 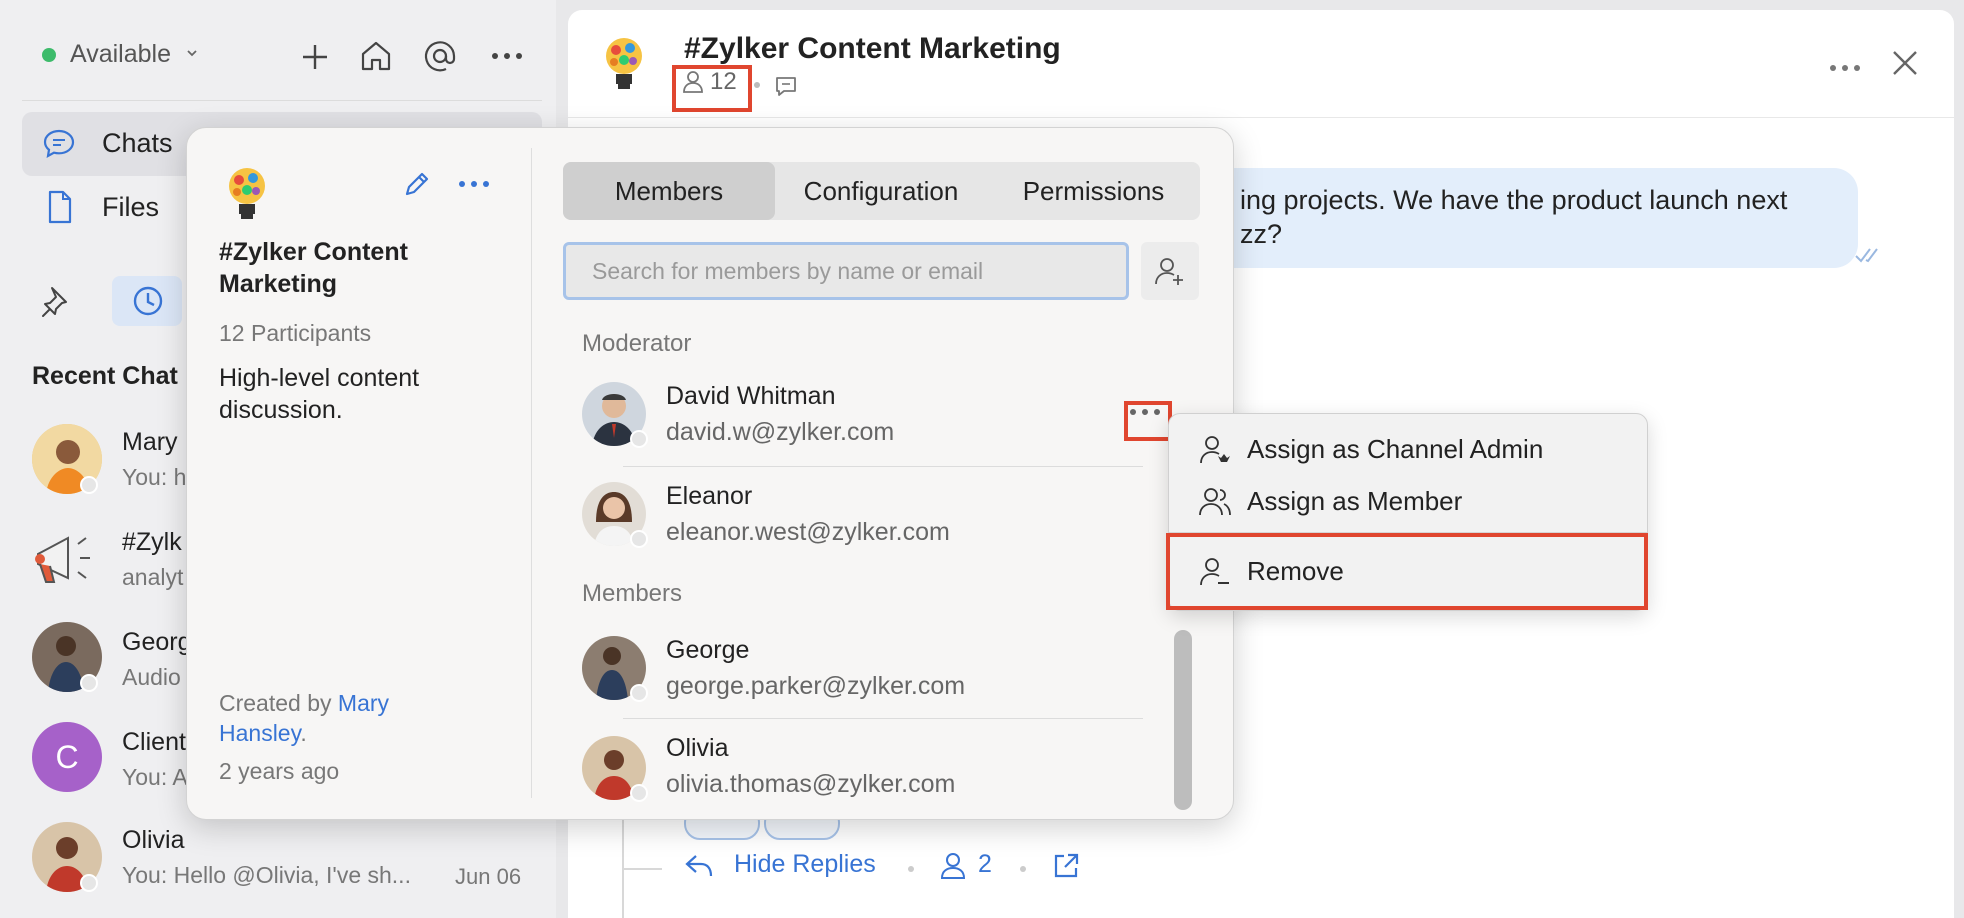 What do you see at coordinates (417, 184) in the screenshot?
I see `edit-icon` at bounding box center [417, 184].